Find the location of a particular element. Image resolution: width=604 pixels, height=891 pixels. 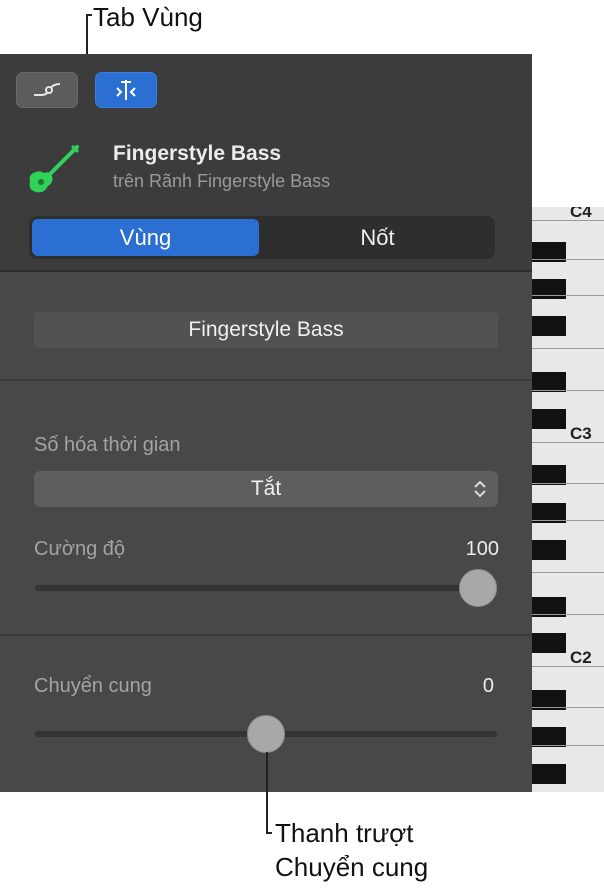

track-name: Fingerstyle Bass is located at coordinates (197, 153).